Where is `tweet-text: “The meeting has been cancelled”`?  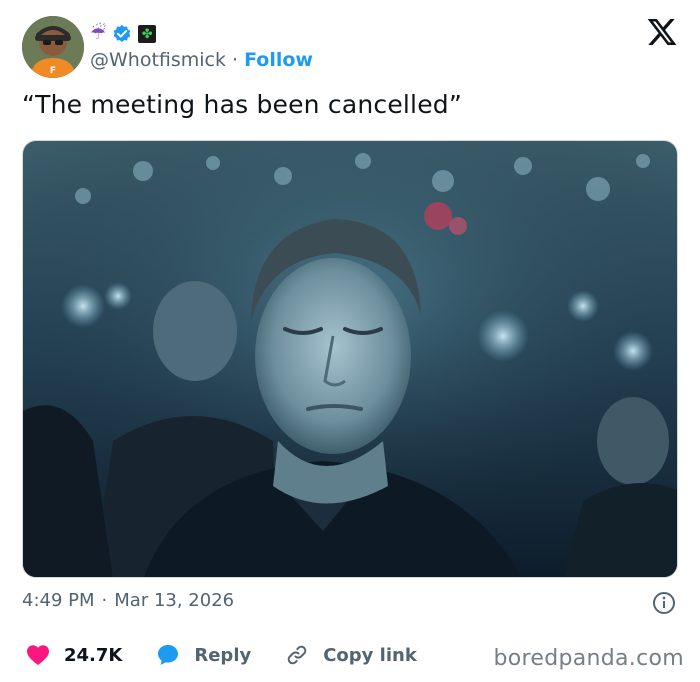
tweet-text: “The meeting has been cancelled” is located at coordinates (242, 104).